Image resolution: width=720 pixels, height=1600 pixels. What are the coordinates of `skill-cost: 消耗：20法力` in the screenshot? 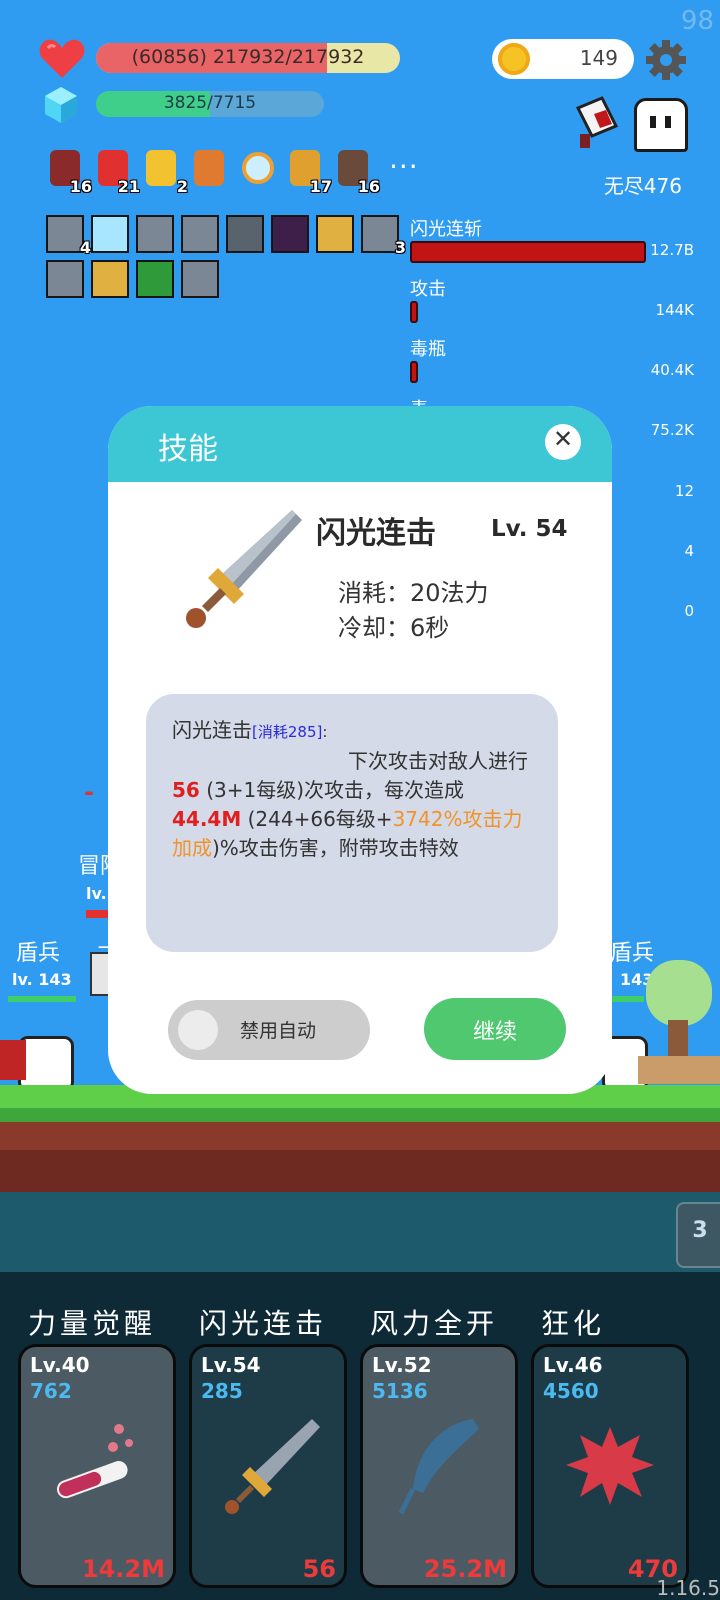 It's located at (413, 593).